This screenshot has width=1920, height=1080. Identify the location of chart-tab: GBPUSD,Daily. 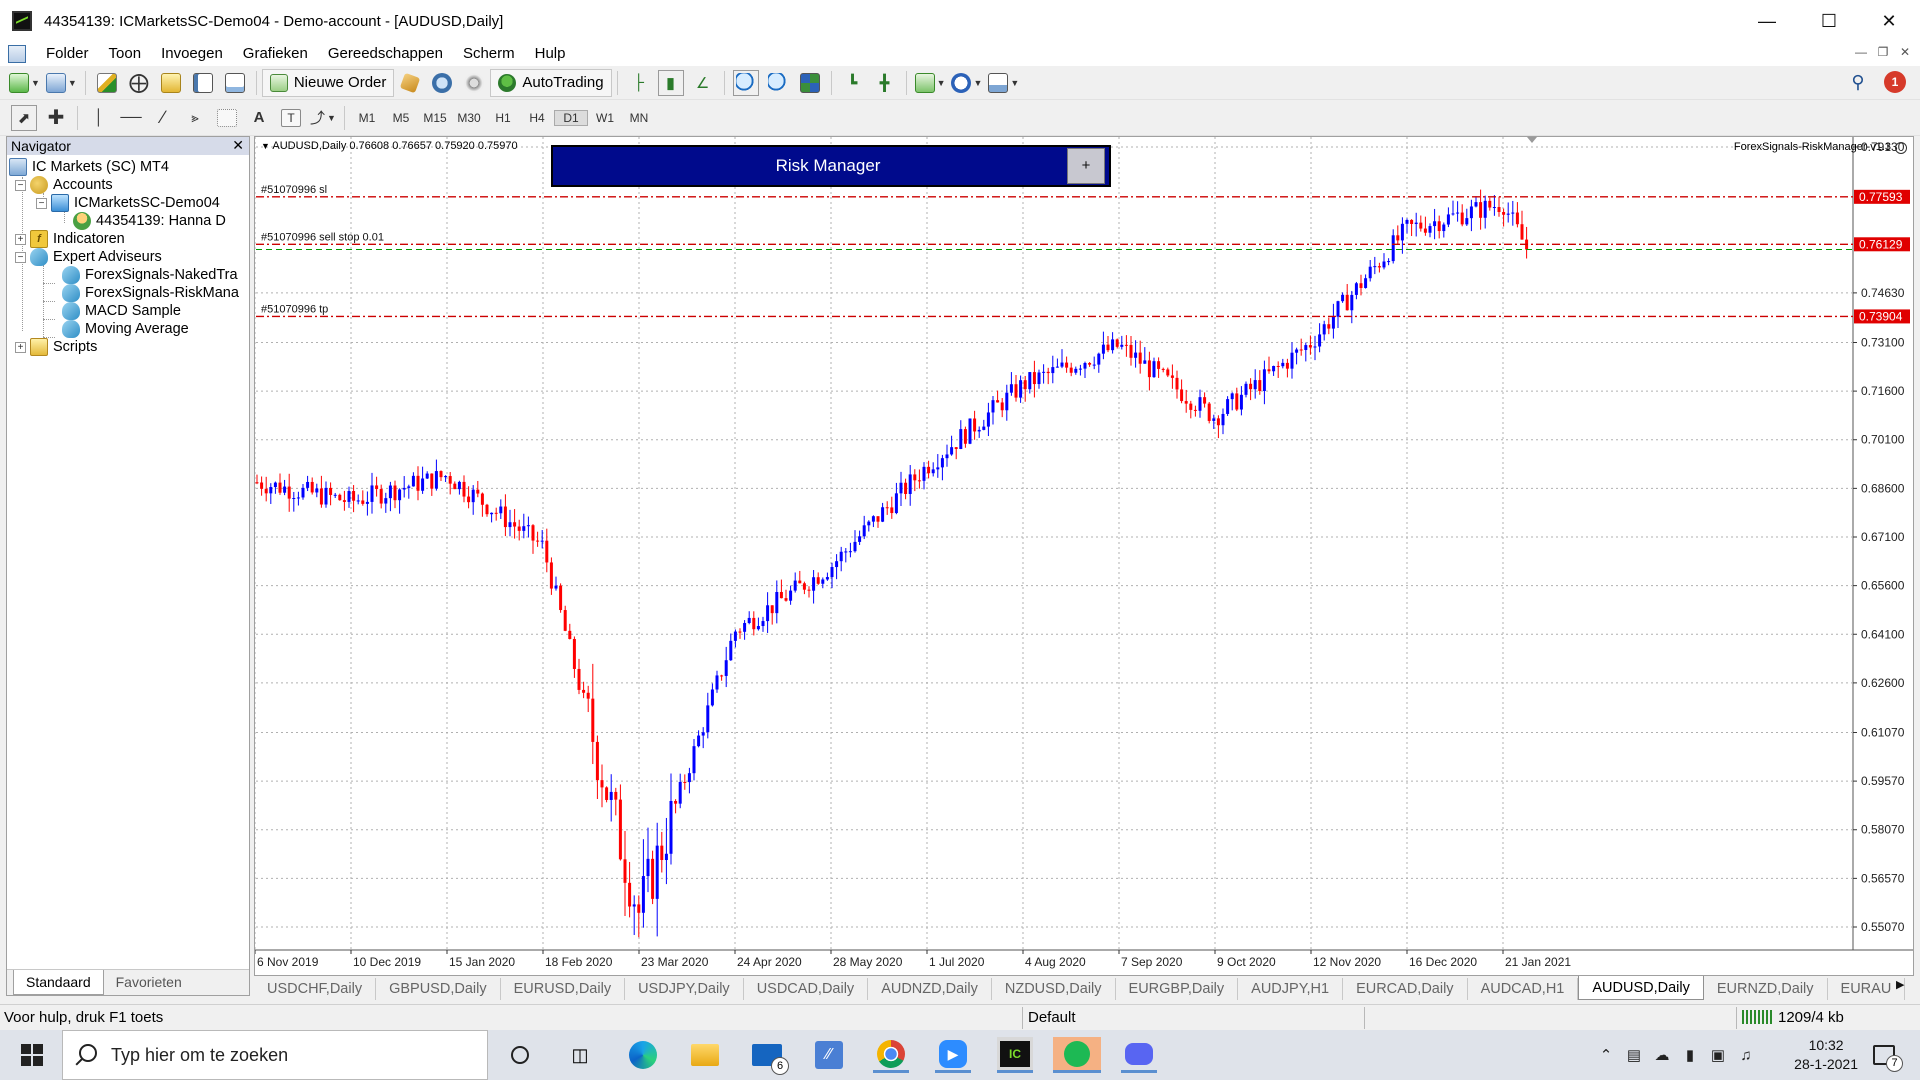
(438, 989).